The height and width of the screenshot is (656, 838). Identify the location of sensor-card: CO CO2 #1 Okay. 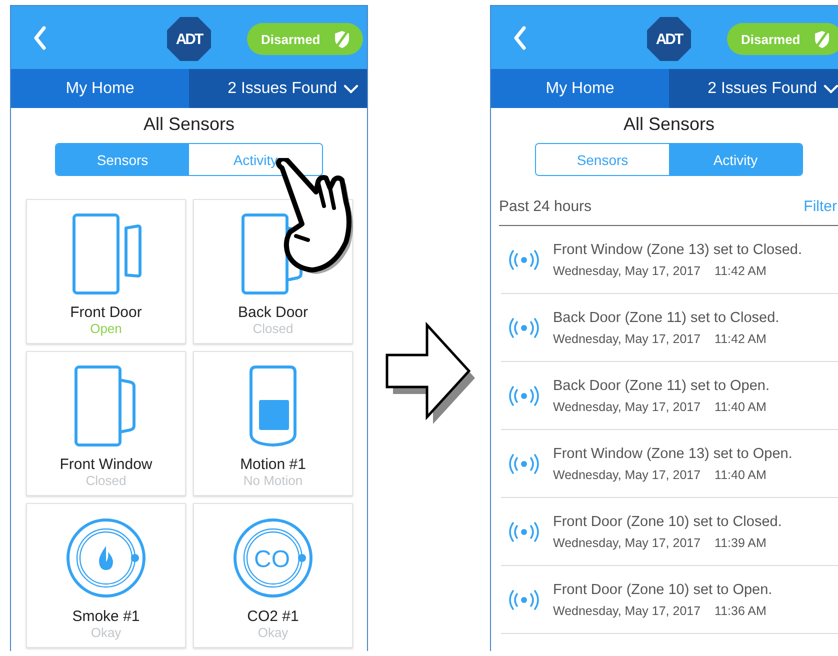
(273, 575).